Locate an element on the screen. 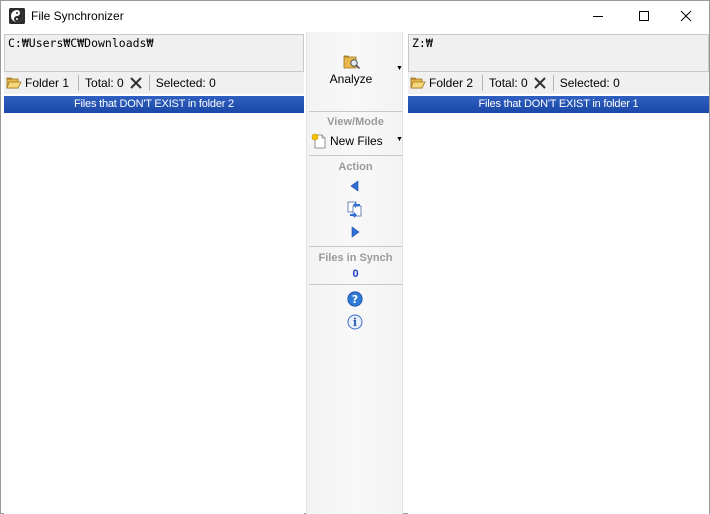 The image size is (710, 514). select-folder-1-button: Folder 1 is located at coordinates (38, 83).